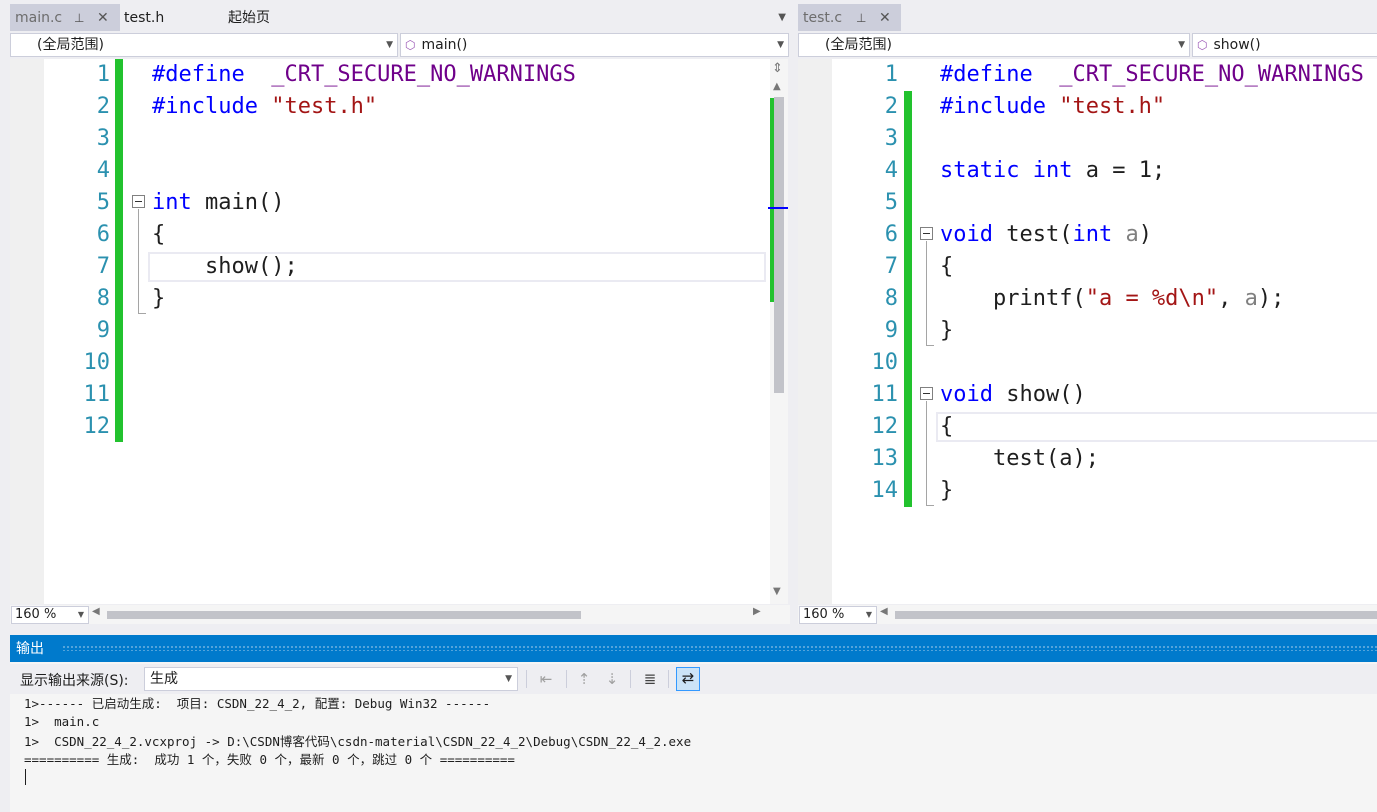 The height and width of the screenshot is (812, 1377). What do you see at coordinates (947, 490) in the screenshot?
I see `code-line-14: }` at bounding box center [947, 490].